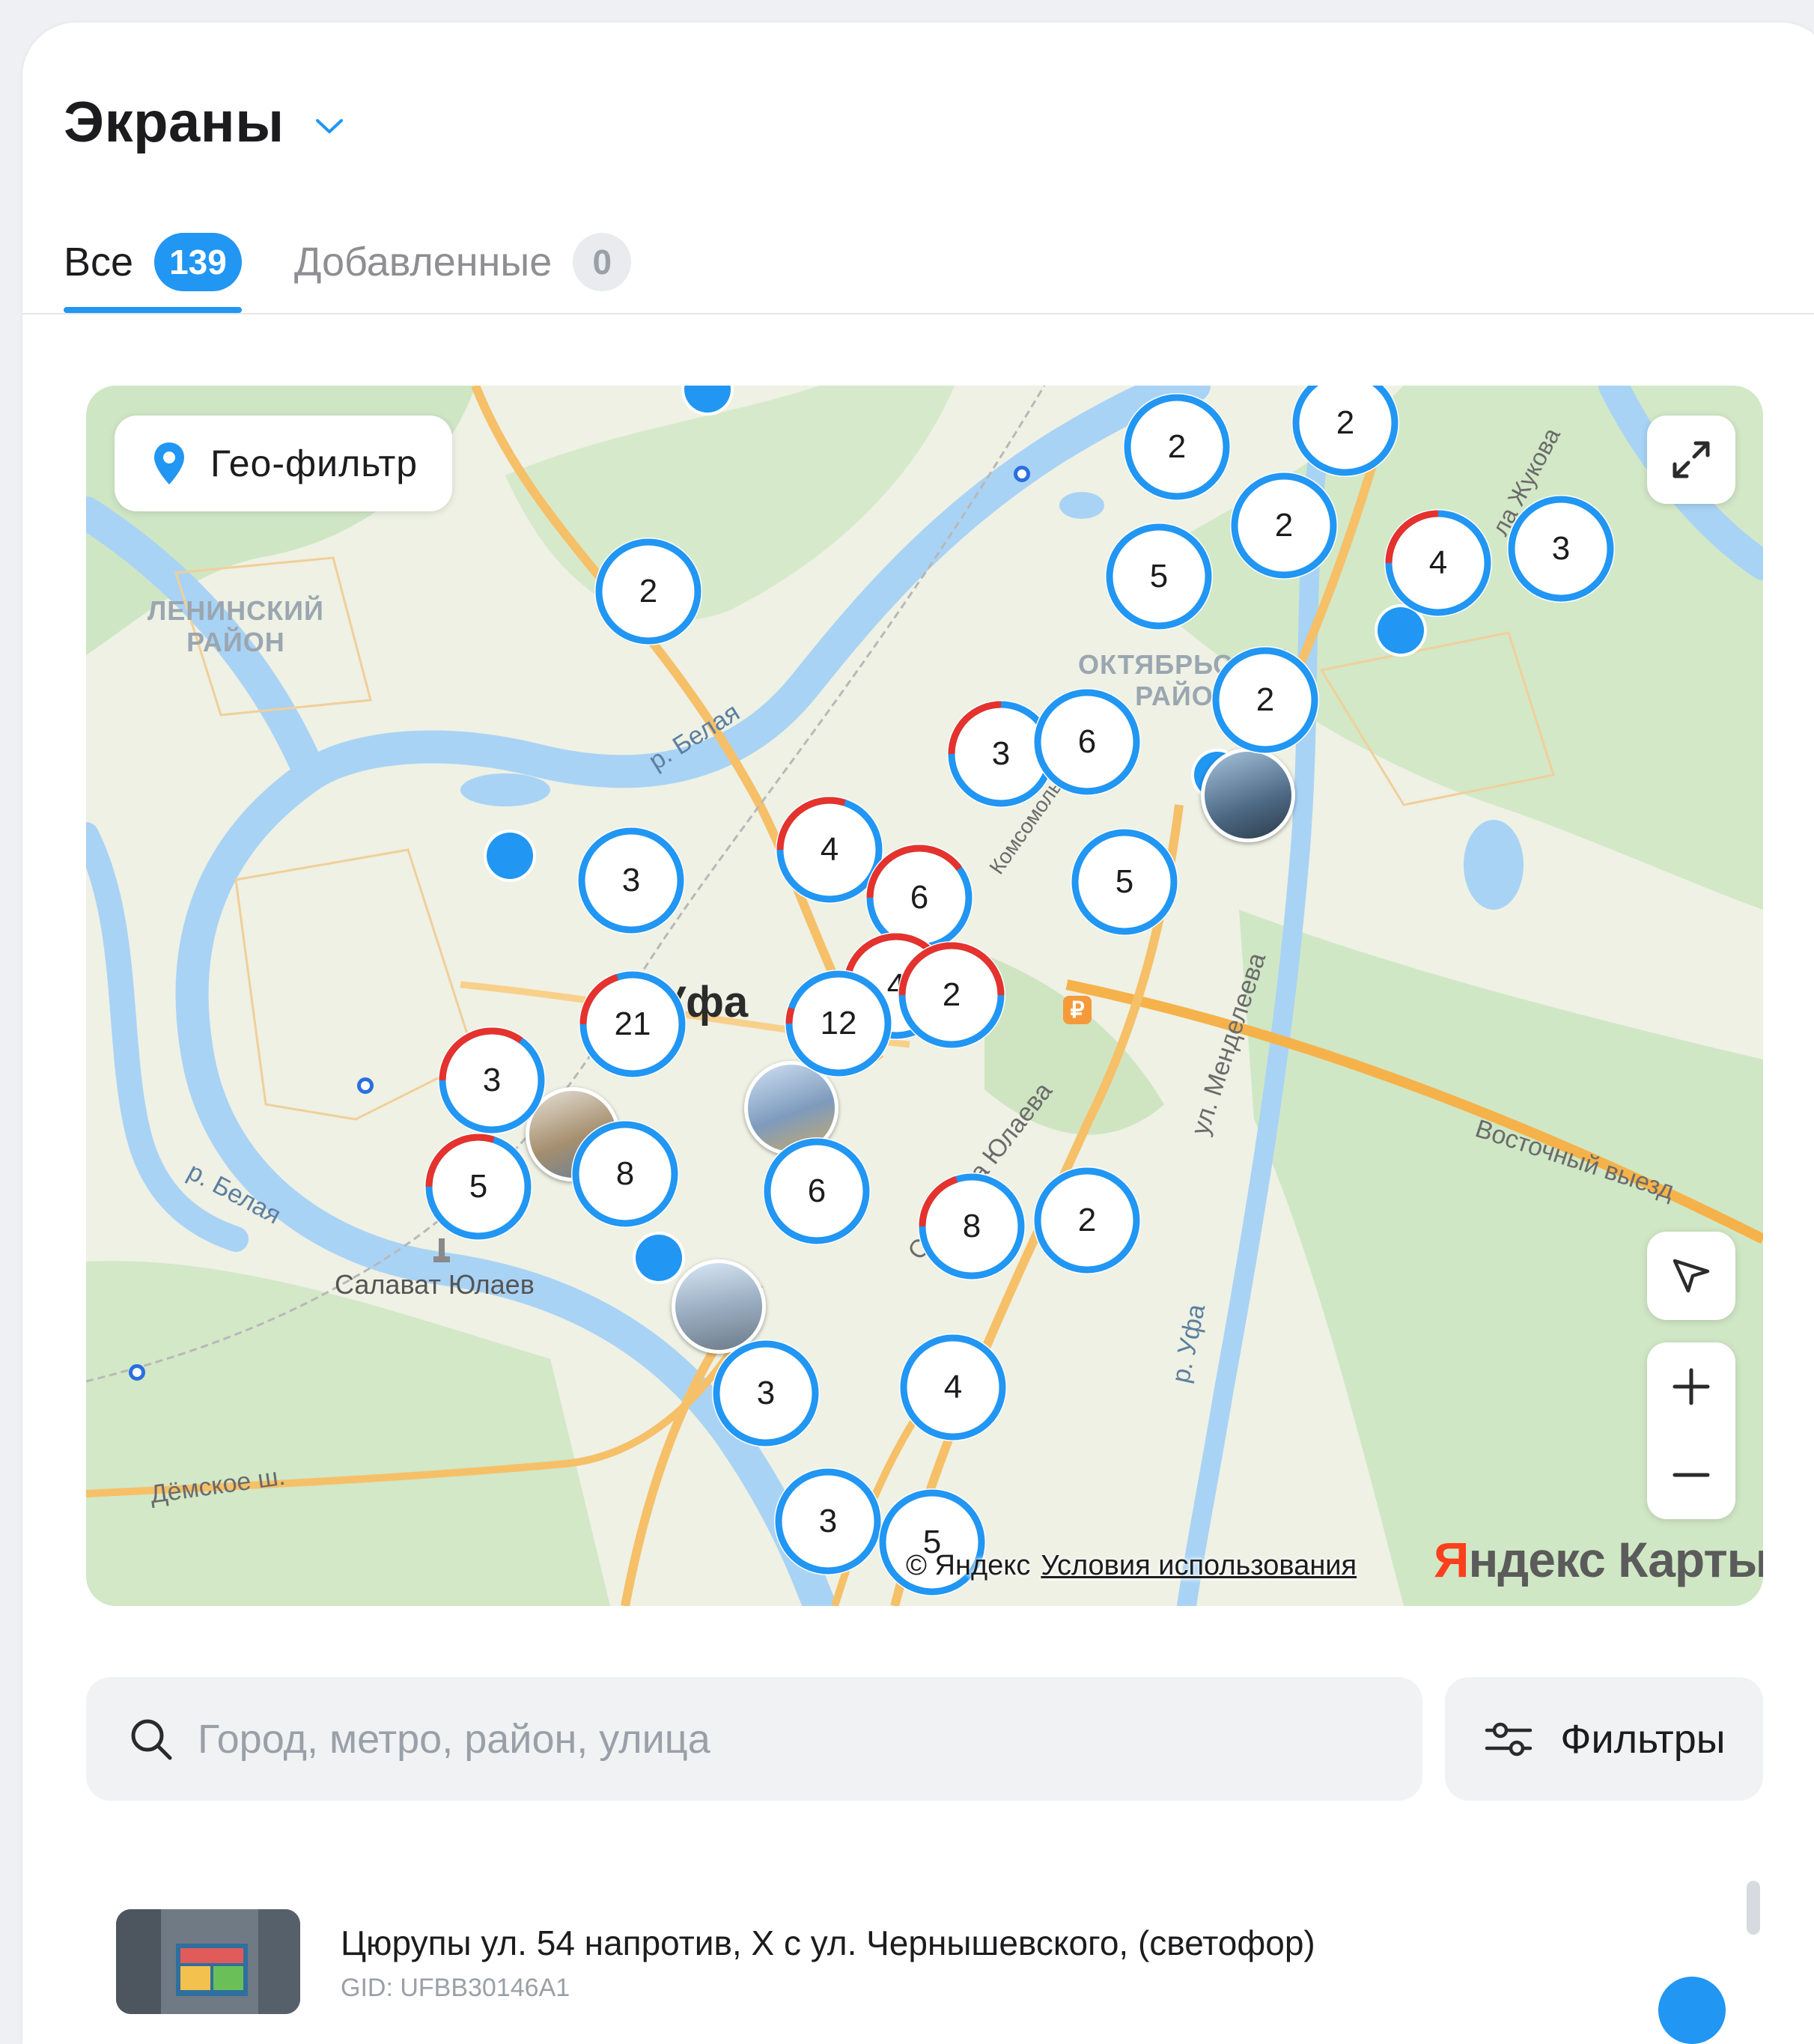  I want to click on geo-filter-label: Гео-фильтр, so click(314, 463).